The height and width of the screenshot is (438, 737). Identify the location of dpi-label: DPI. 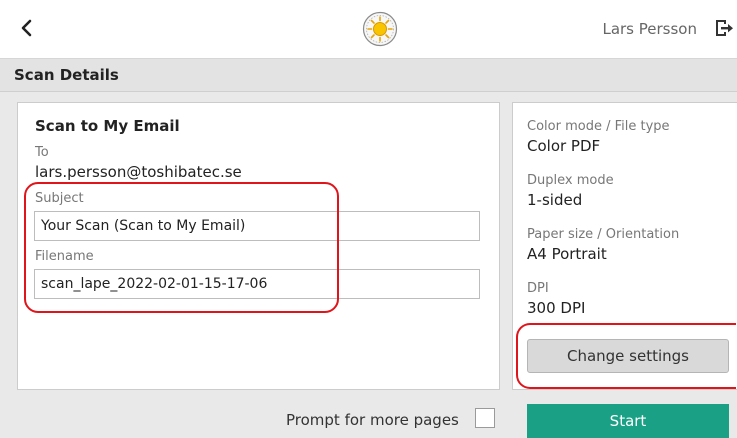
(538, 288).